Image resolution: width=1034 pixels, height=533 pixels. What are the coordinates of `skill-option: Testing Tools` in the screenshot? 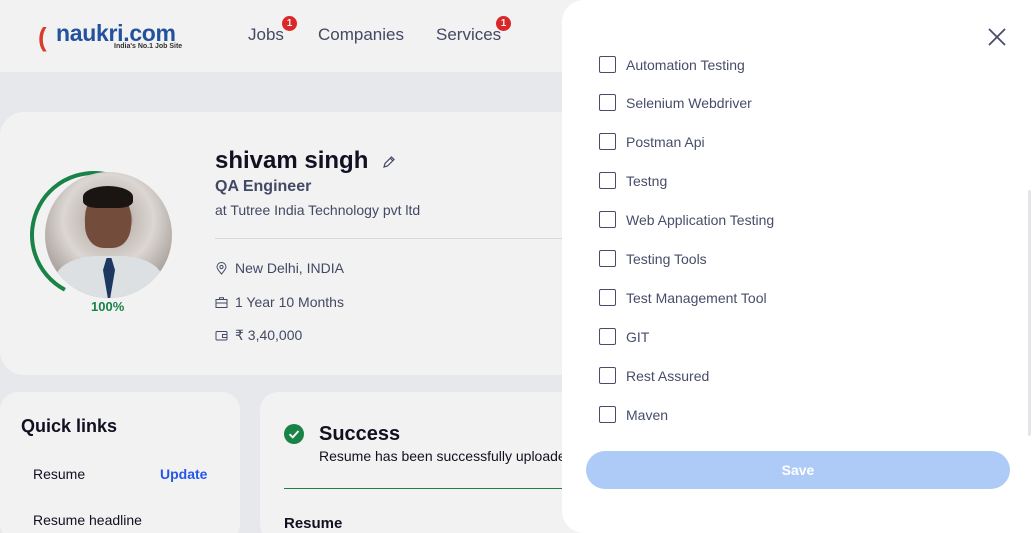 It's located at (653, 258).